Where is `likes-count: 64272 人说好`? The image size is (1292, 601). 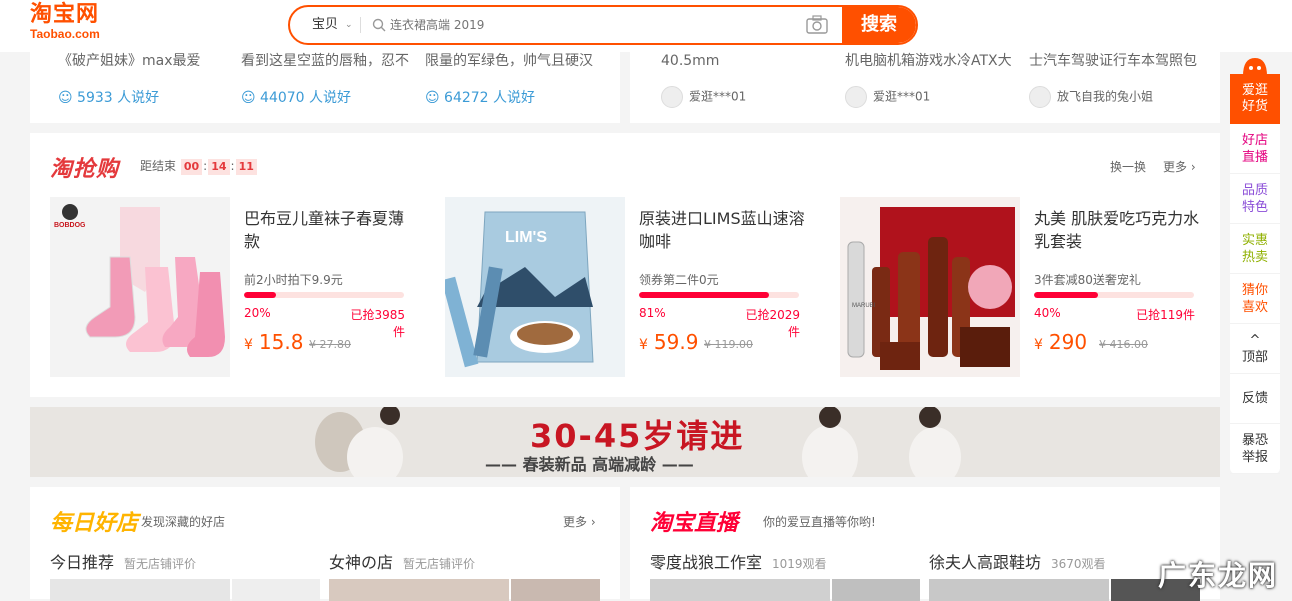
likes-count: 64272 人说好 is located at coordinates (490, 98).